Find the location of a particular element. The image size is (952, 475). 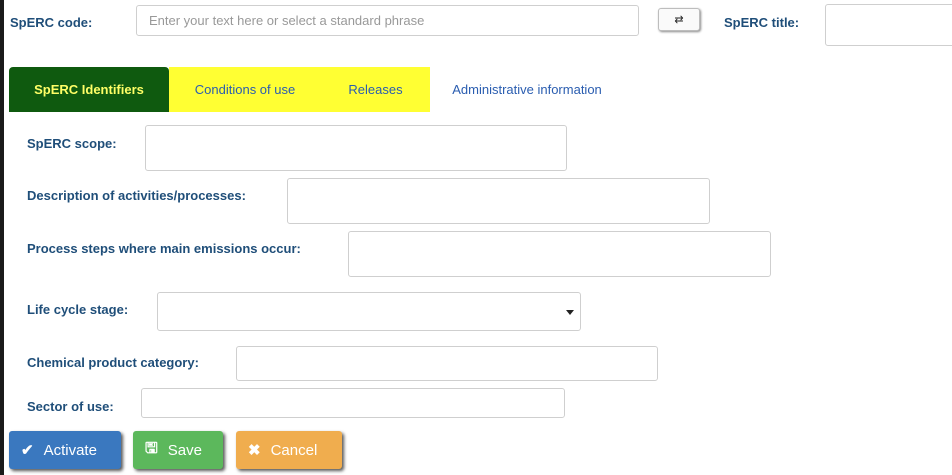

chevron-down-icon is located at coordinates (570, 312).